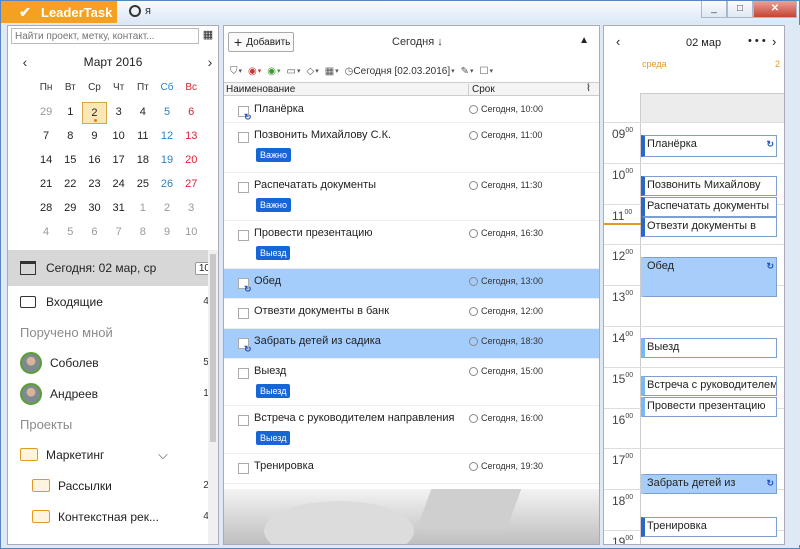  What do you see at coordinates (108, 454) in the screenshot?
I see `nav-project-marketing: Маркетинг ⌵` at bounding box center [108, 454].